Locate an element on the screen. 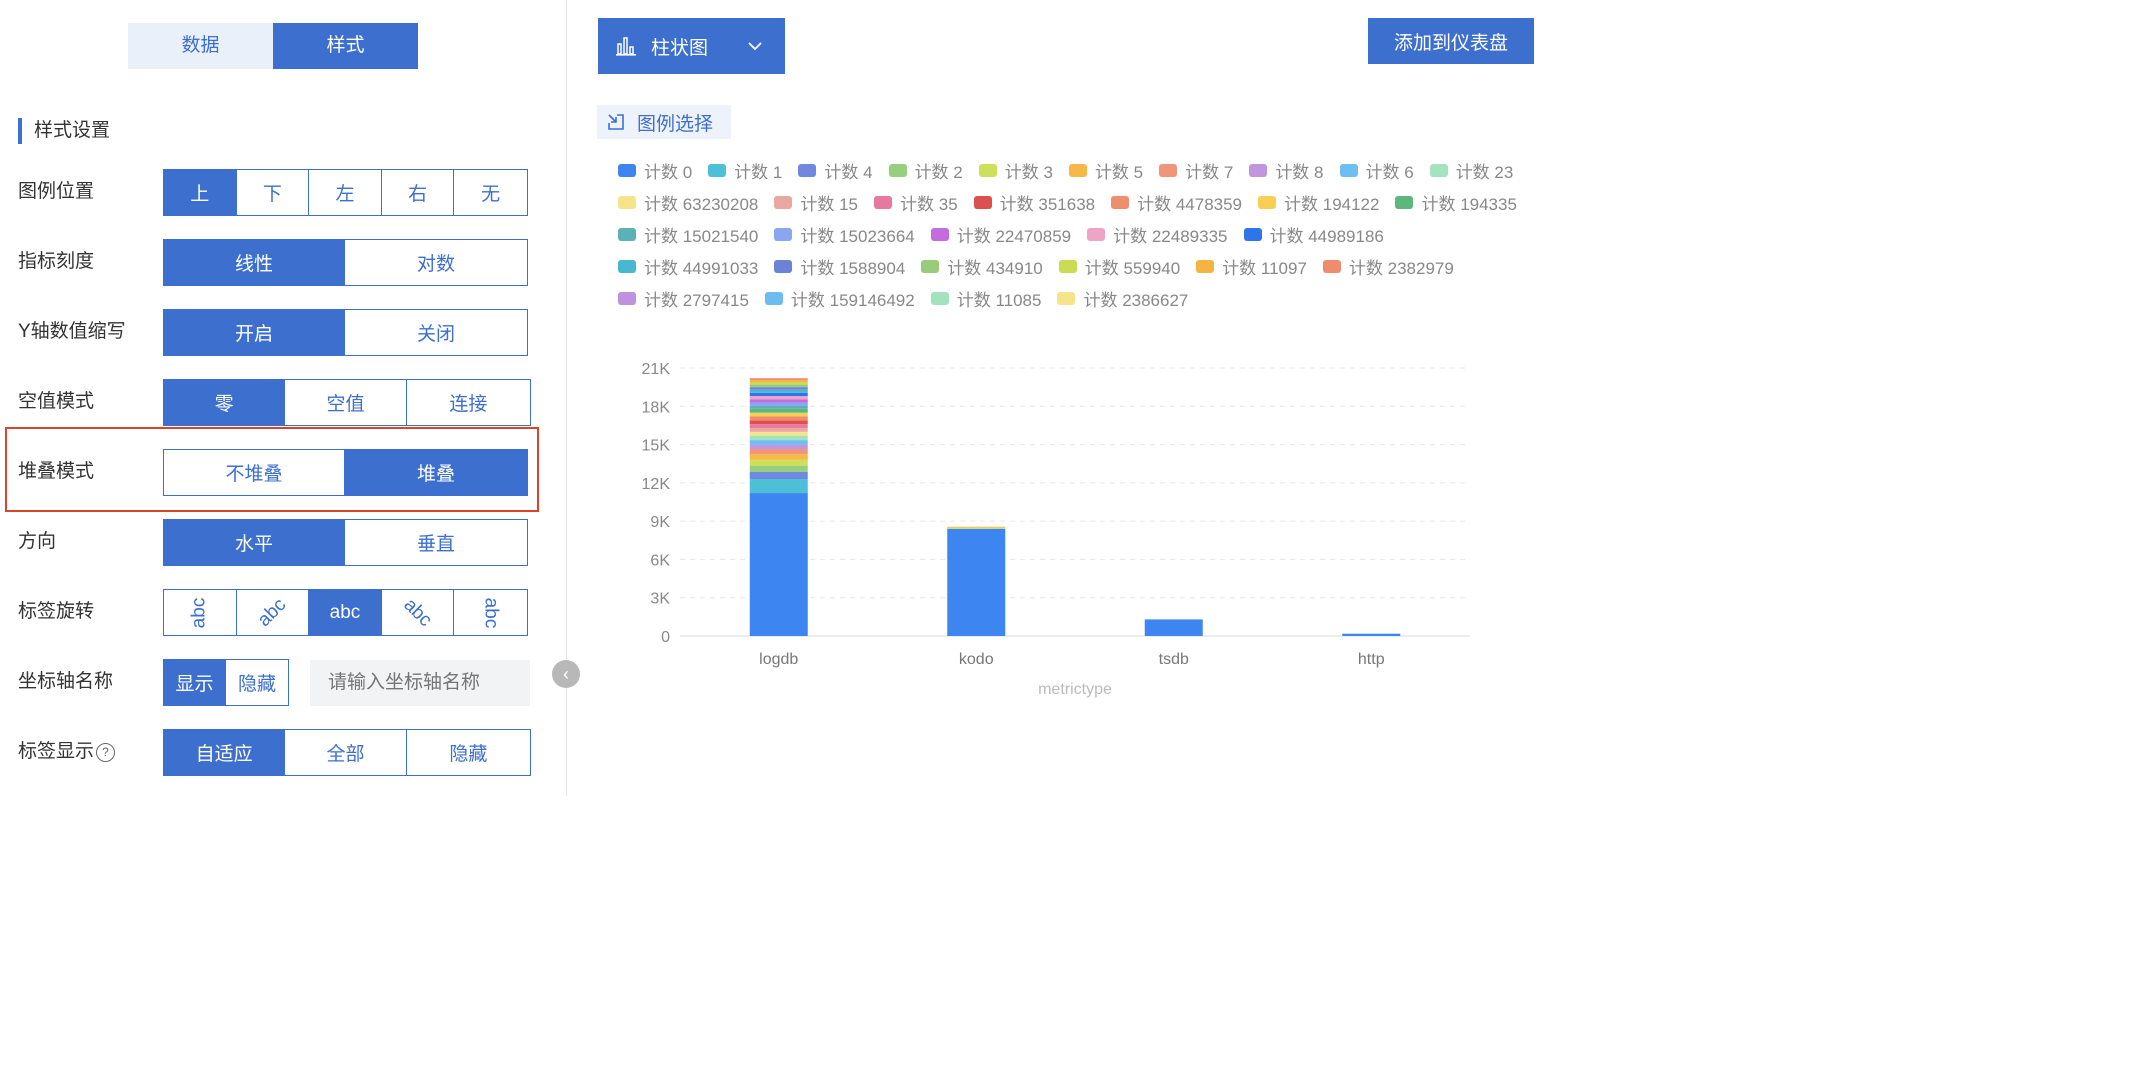 Image resolution: width=2150 pixels, height=1090 pixels. legend-item: 计数 15 is located at coordinates (816, 202).